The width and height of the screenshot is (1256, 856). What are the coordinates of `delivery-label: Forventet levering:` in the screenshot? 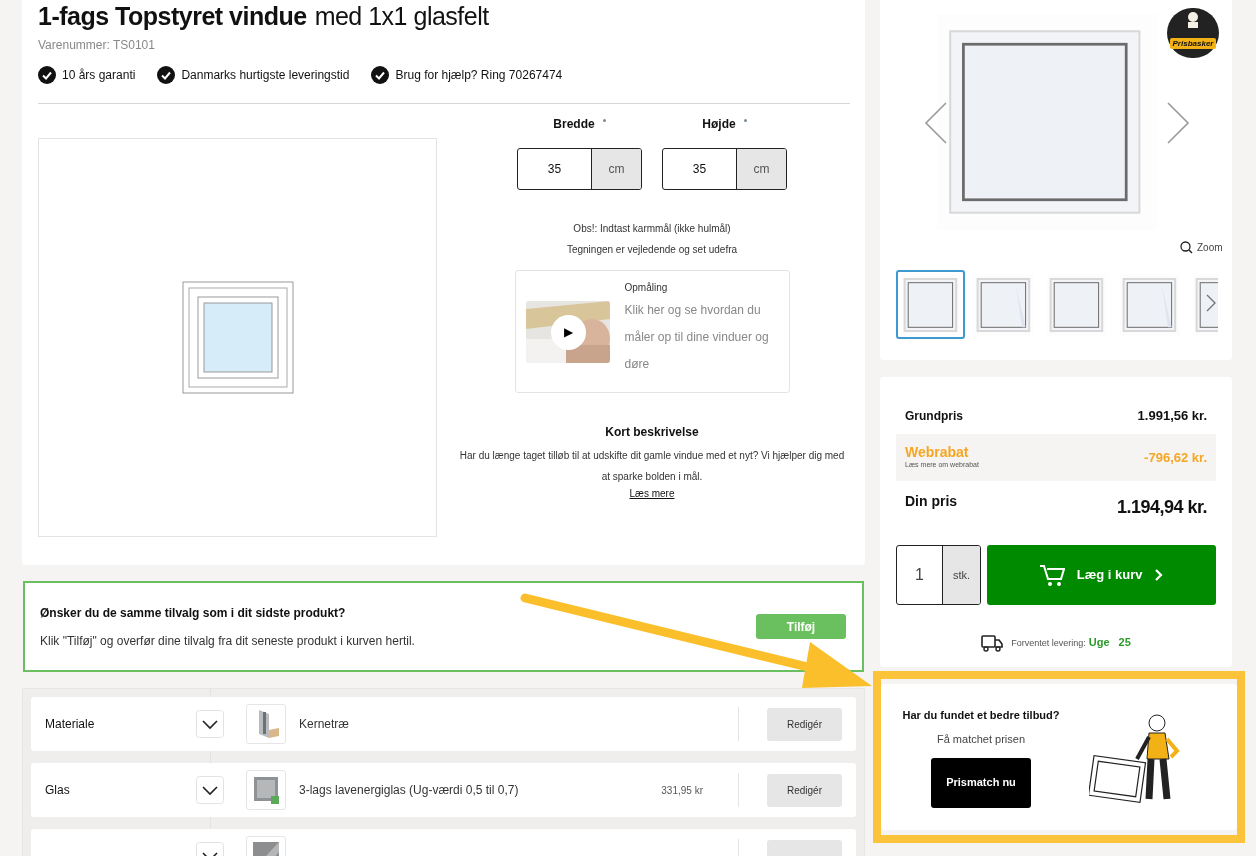 It's located at (1048, 644).